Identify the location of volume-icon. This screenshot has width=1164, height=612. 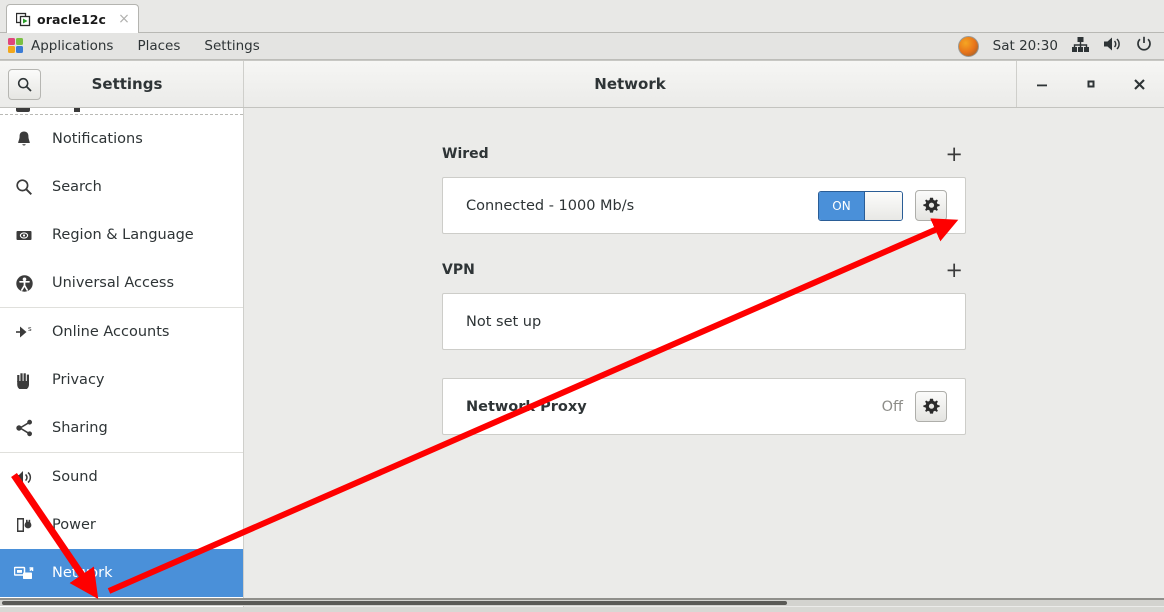
(1112, 46).